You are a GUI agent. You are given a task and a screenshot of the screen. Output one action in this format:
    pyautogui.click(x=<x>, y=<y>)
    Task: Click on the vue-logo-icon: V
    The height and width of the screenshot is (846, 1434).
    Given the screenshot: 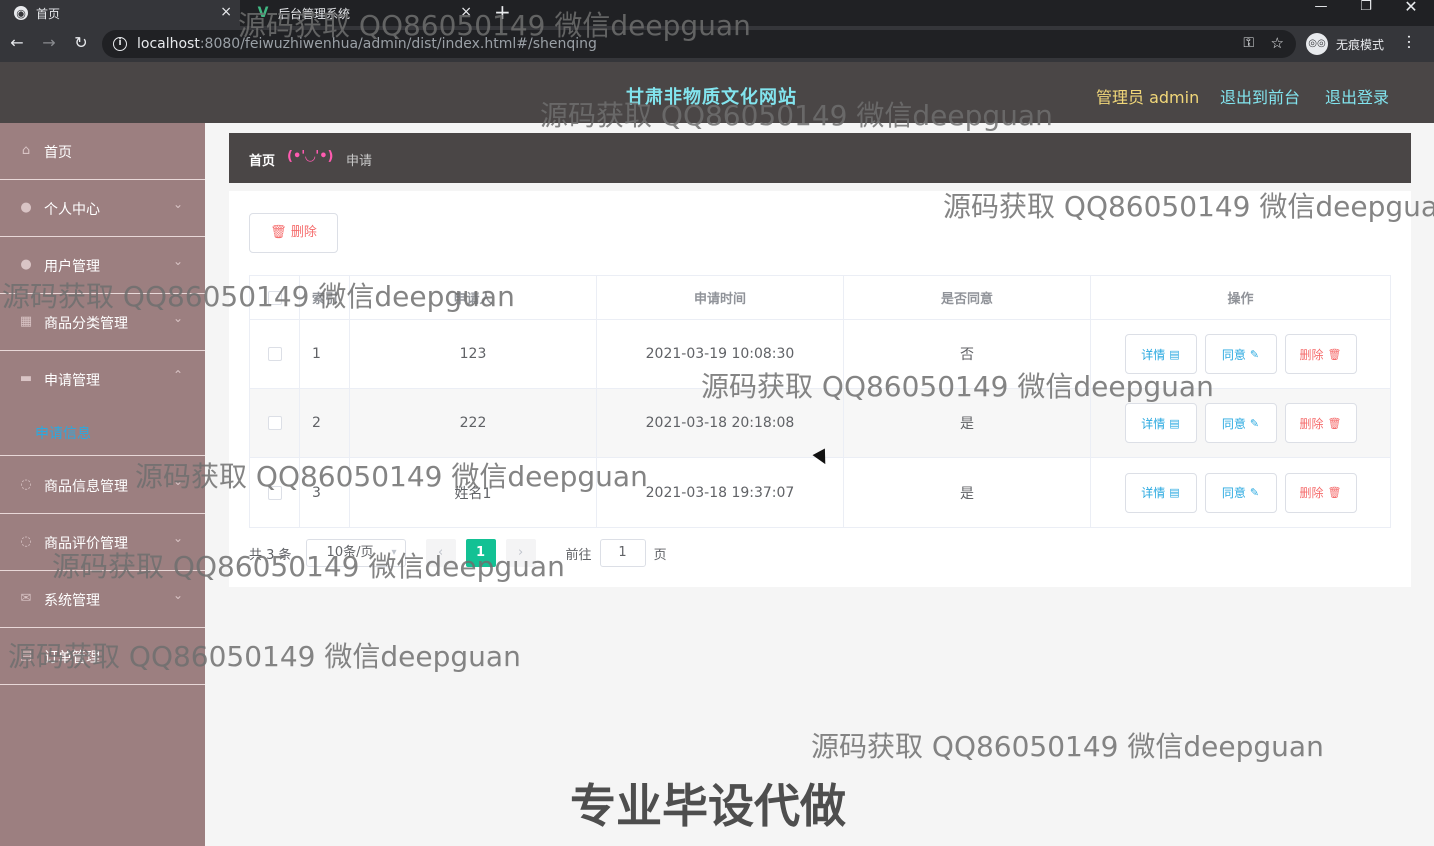 What is the action you would take?
    pyautogui.click(x=263, y=13)
    